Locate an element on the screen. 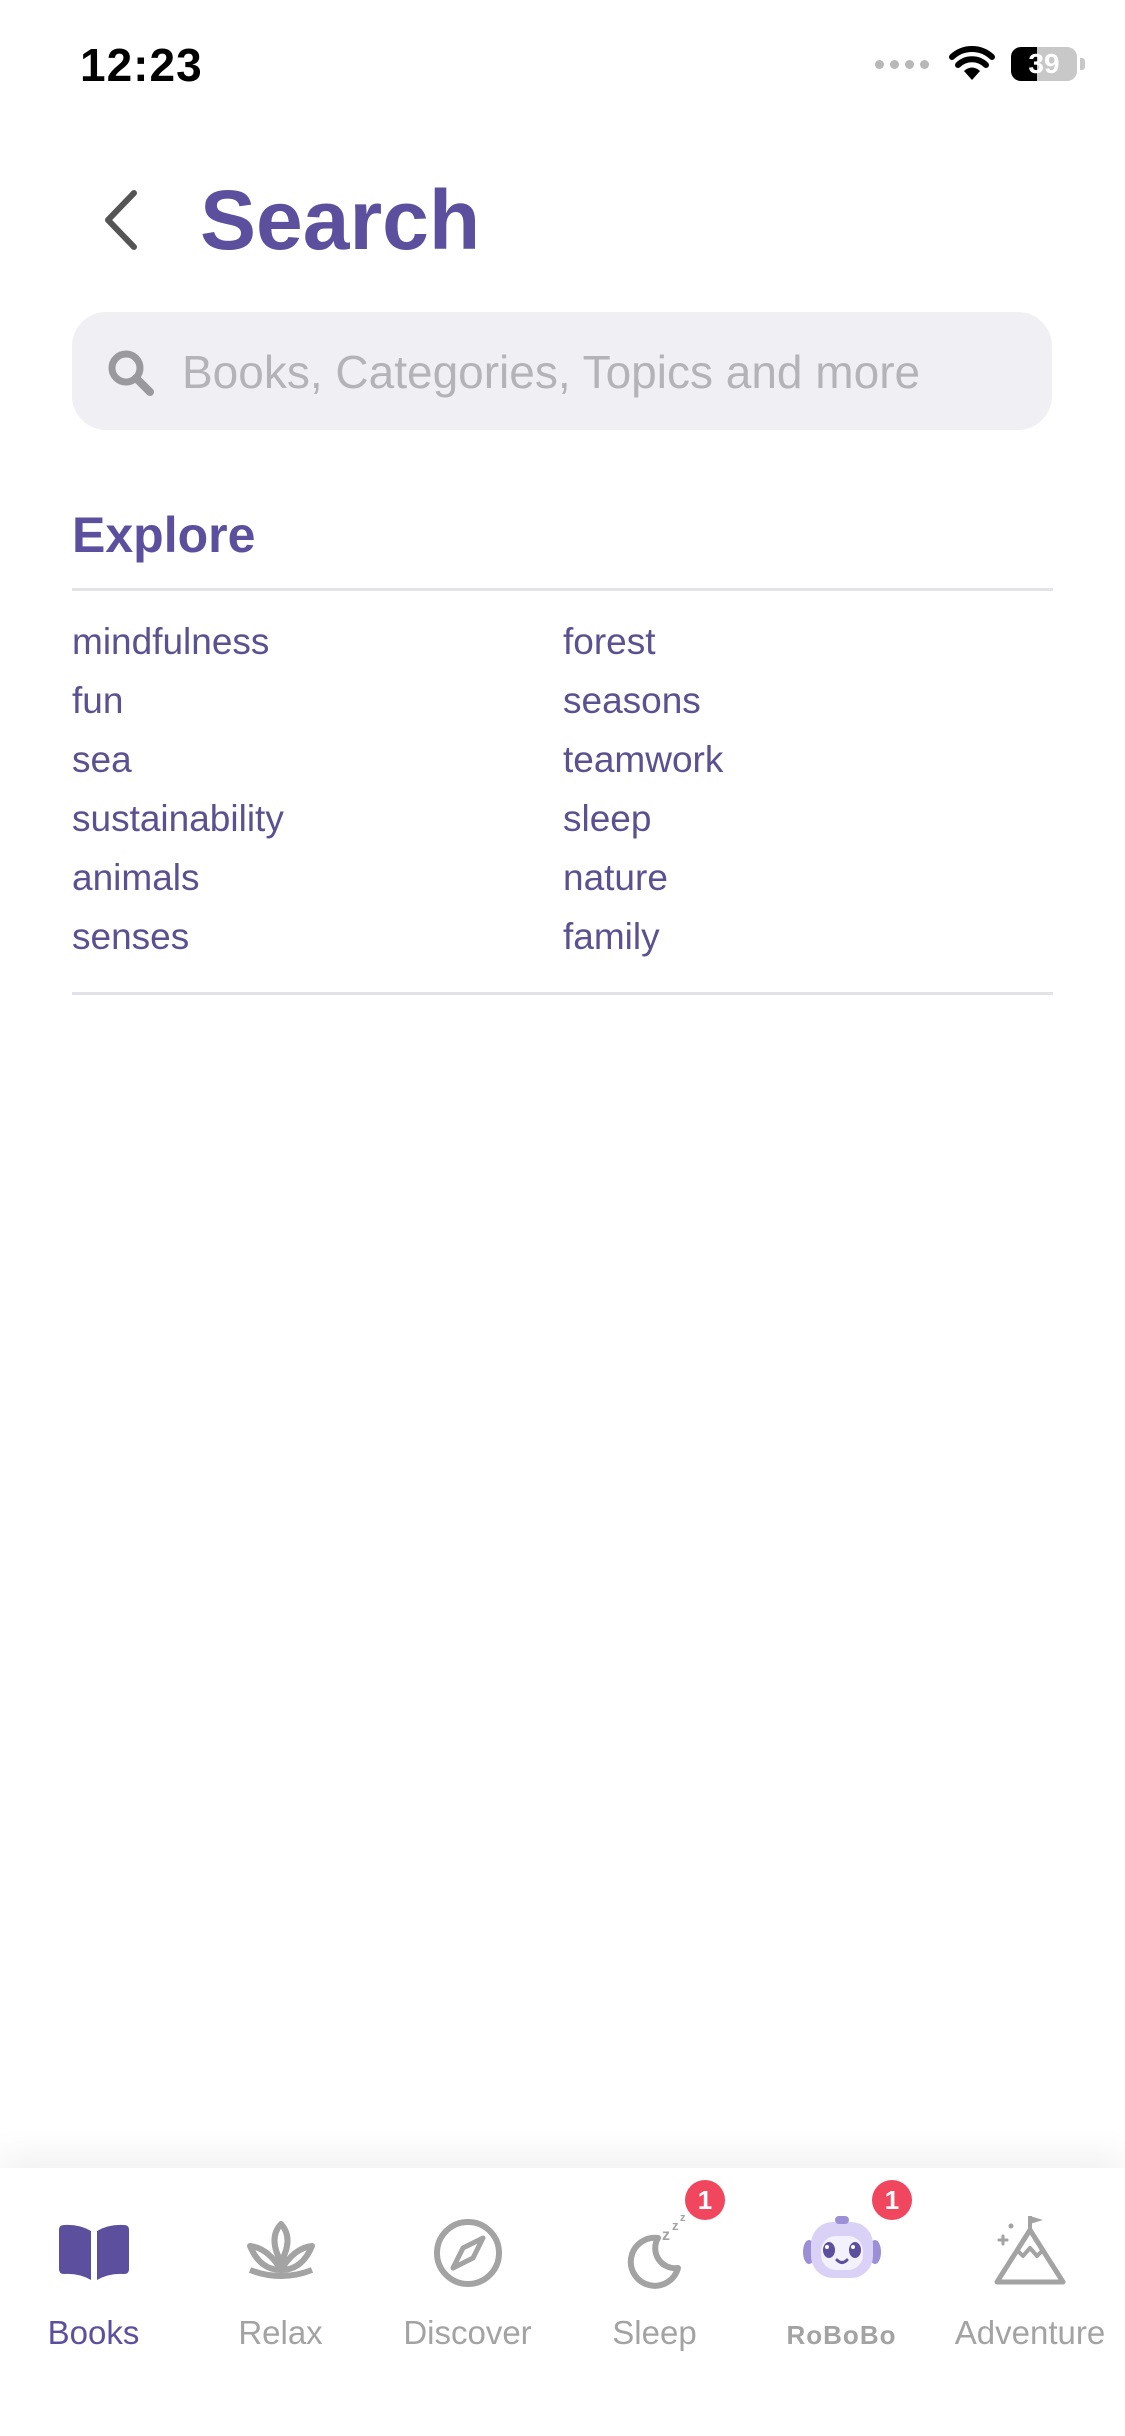 This screenshot has height=2436, width=1125. topic-link: sustainability is located at coordinates (178, 818).